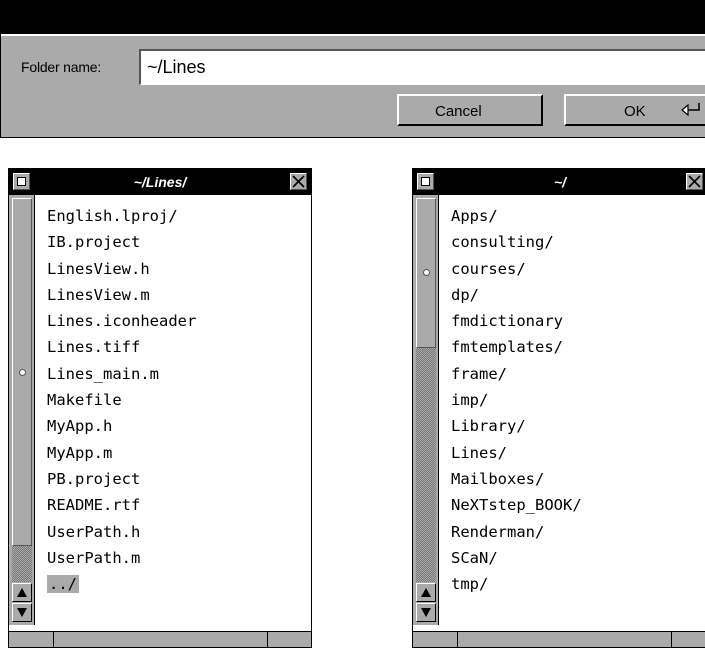  What do you see at coordinates (512, 216) in the screenshot?
I see `list-item: Apps/` at bounding box center [512, 216].